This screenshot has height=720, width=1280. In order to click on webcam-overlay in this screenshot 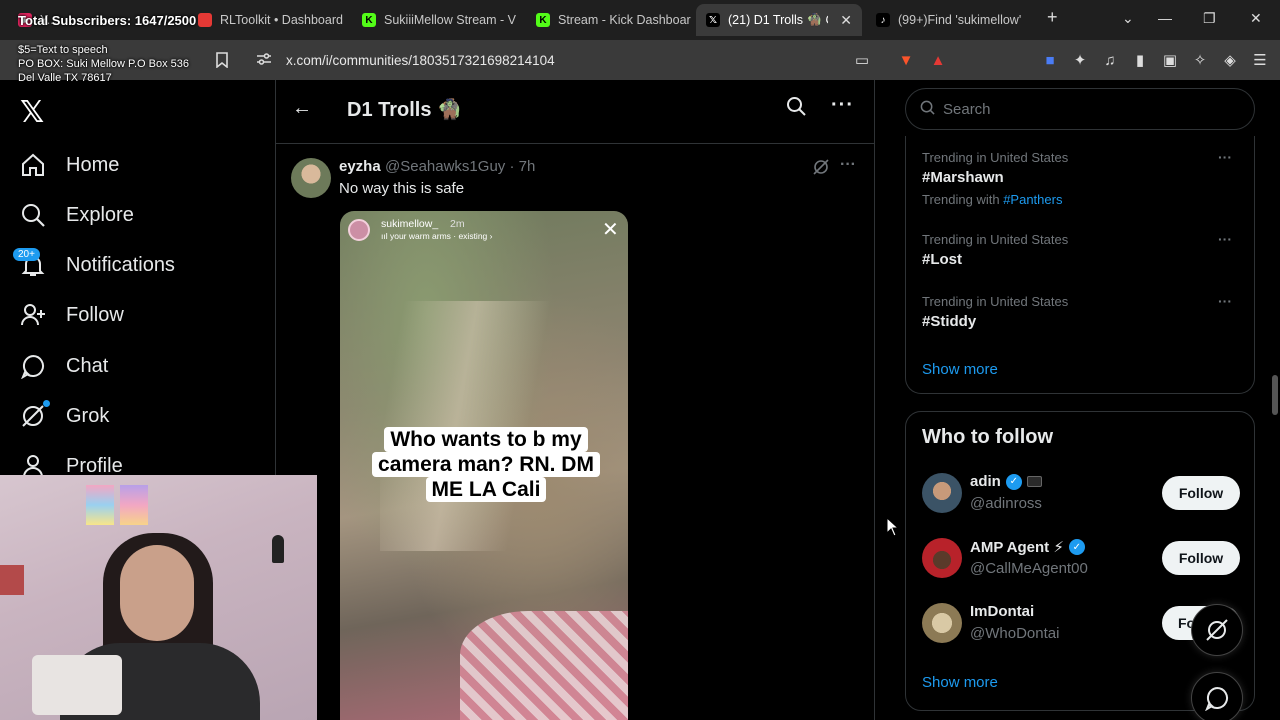, I will do `click(158, 597)`.